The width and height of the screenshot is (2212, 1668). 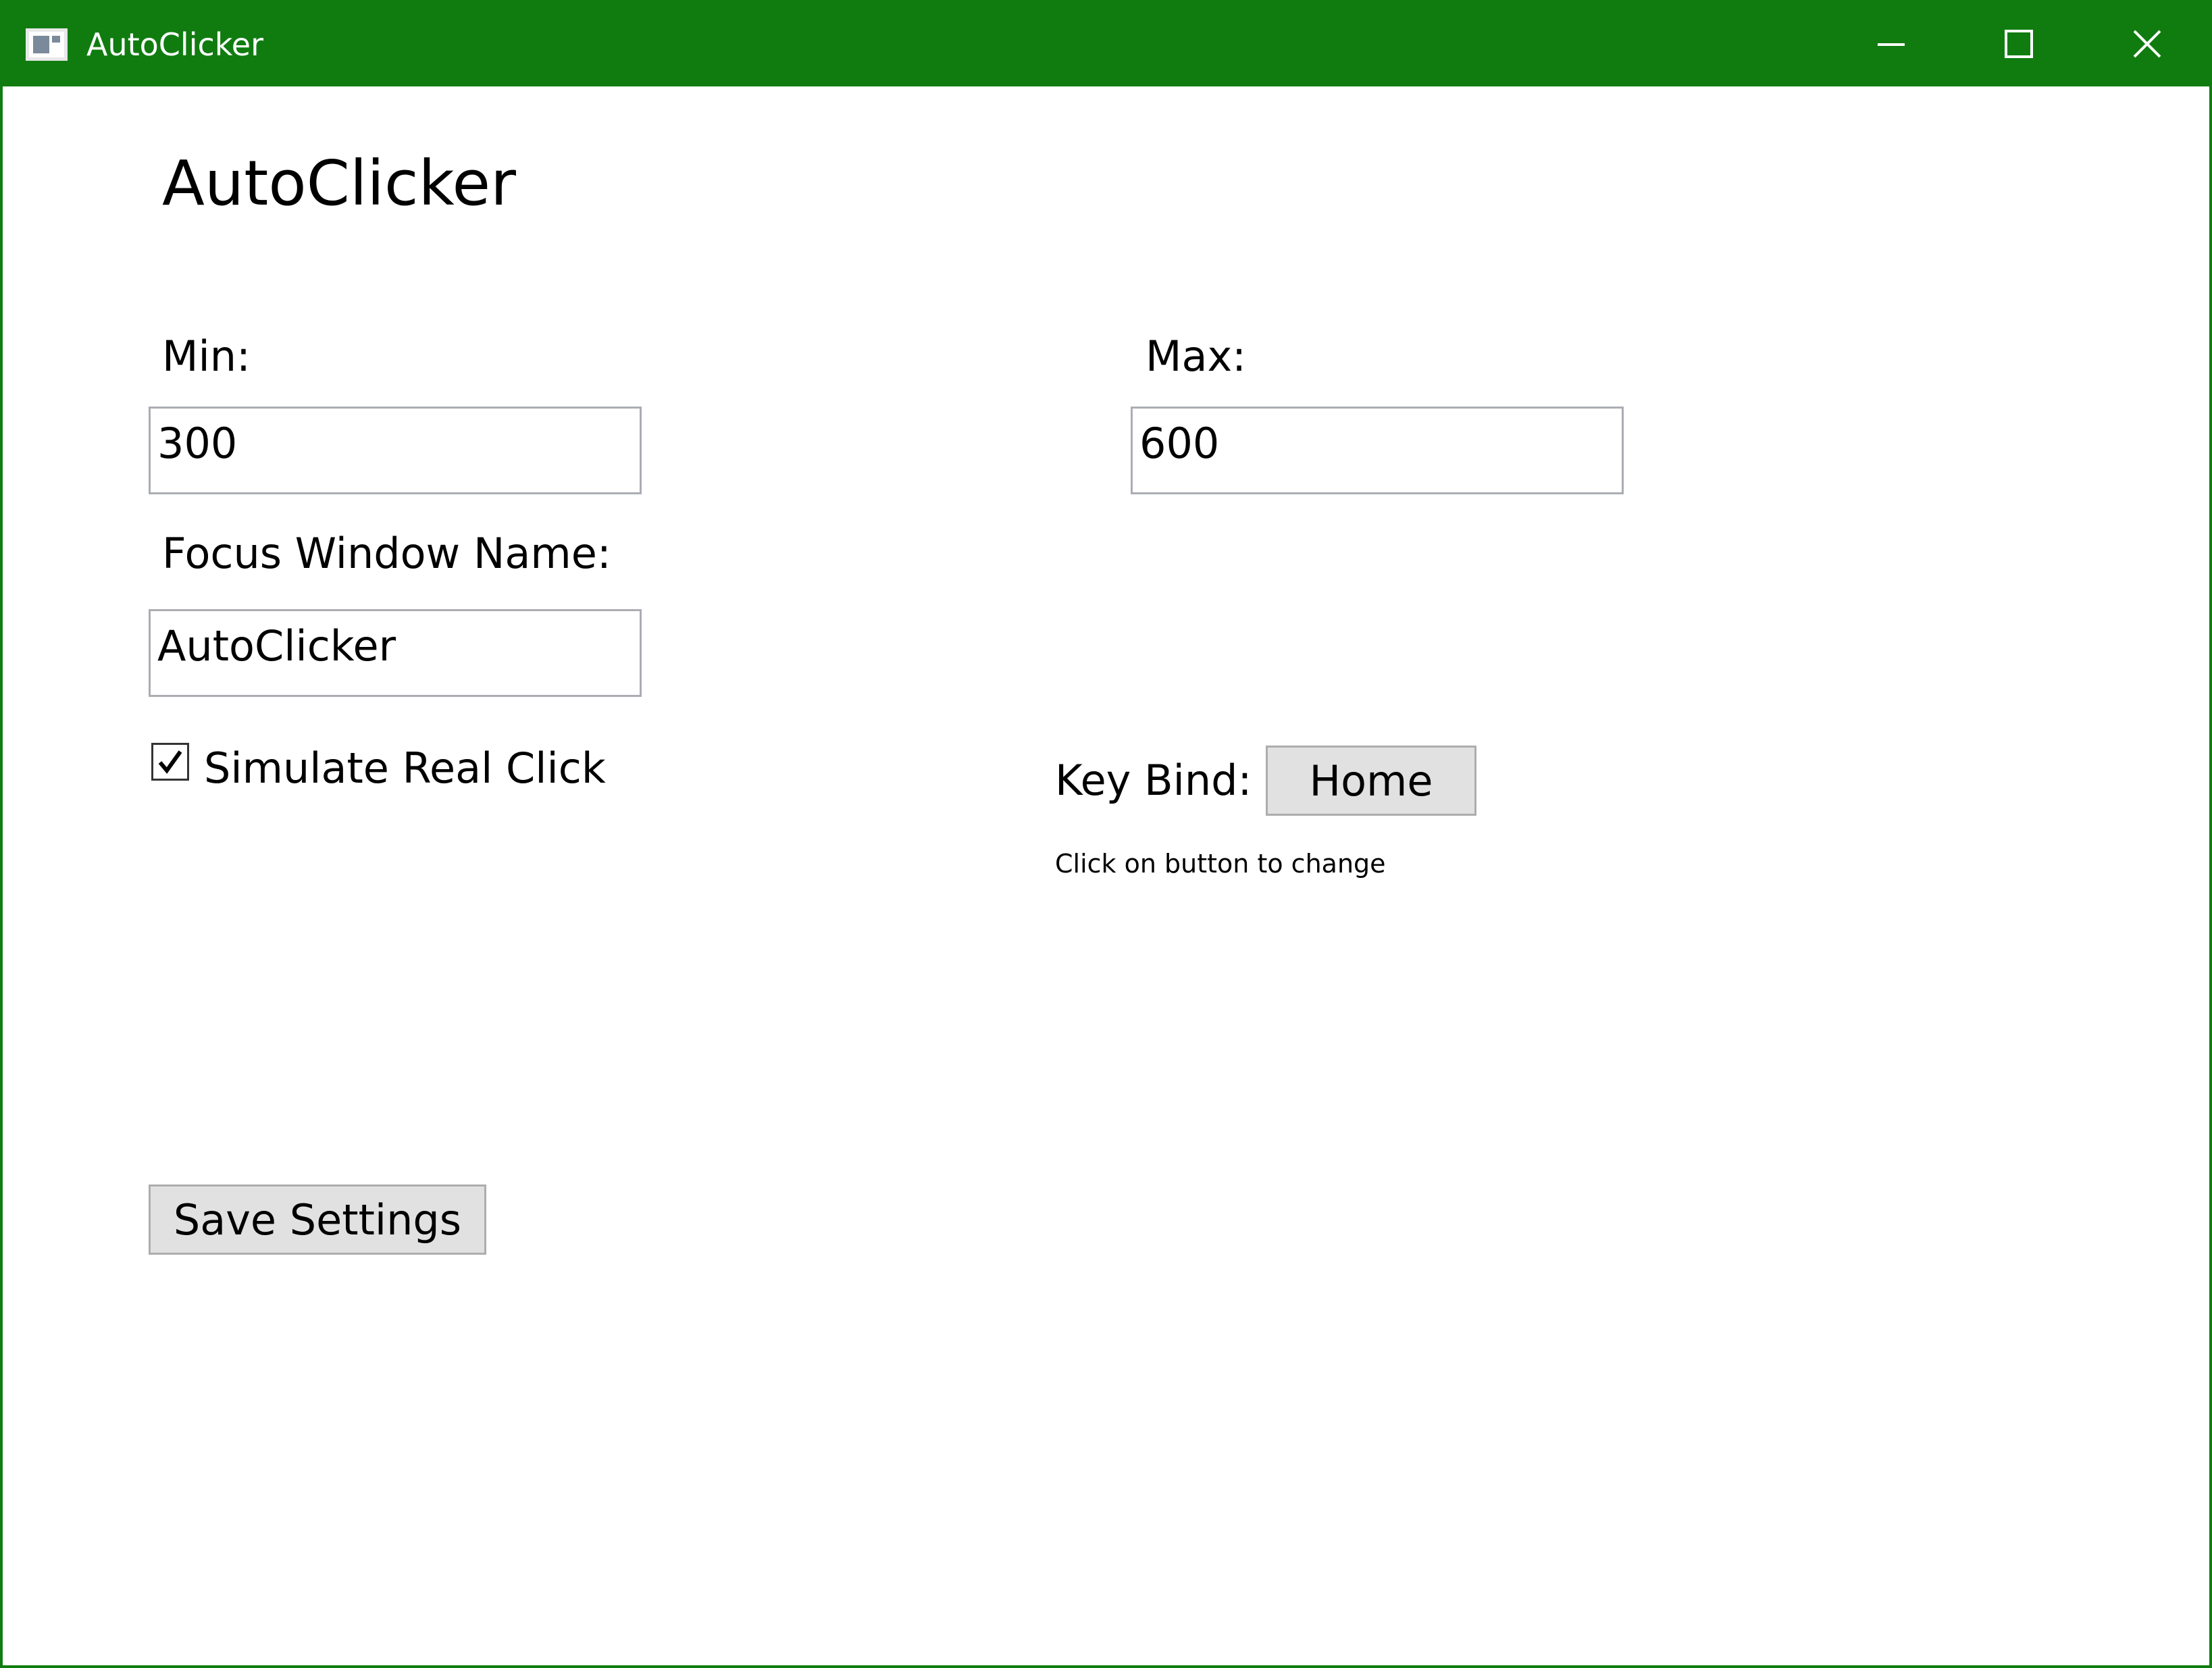 What do you see at coordinates (339, 183) in the screenshot?
I see `page-title: AutoClicker` at bounding box center [339, 183].